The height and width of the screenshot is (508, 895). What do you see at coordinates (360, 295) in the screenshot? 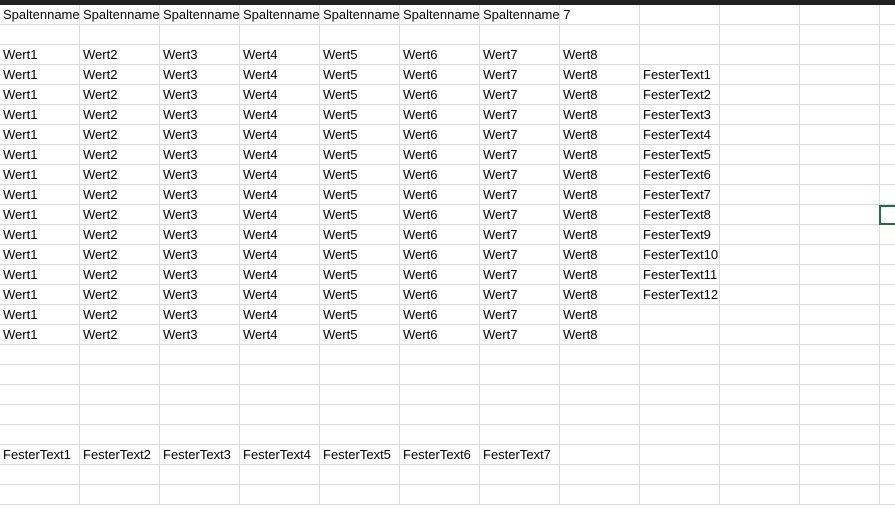
I see `cell-r15-c5: Wert5` at bounding box center [360, 295].